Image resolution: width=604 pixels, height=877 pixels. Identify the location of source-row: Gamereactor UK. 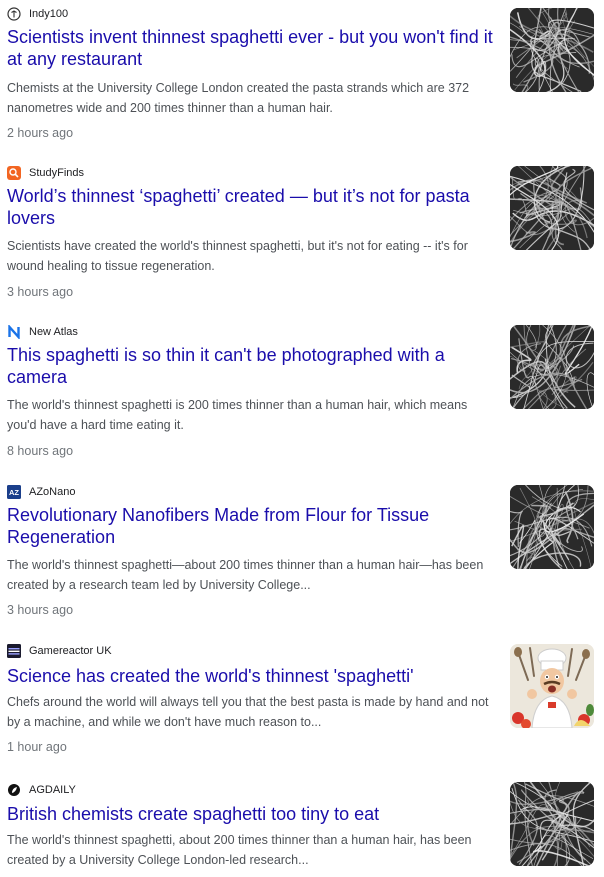
(59, 651).